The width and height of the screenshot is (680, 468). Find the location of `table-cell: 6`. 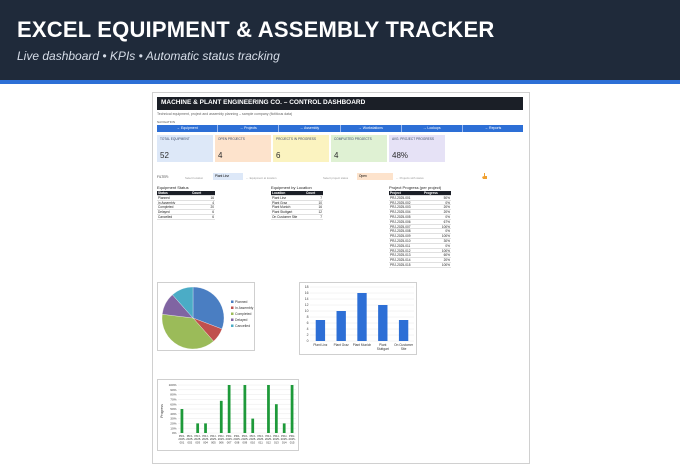

table-cell: 6 is located at coordinates (213, 216).